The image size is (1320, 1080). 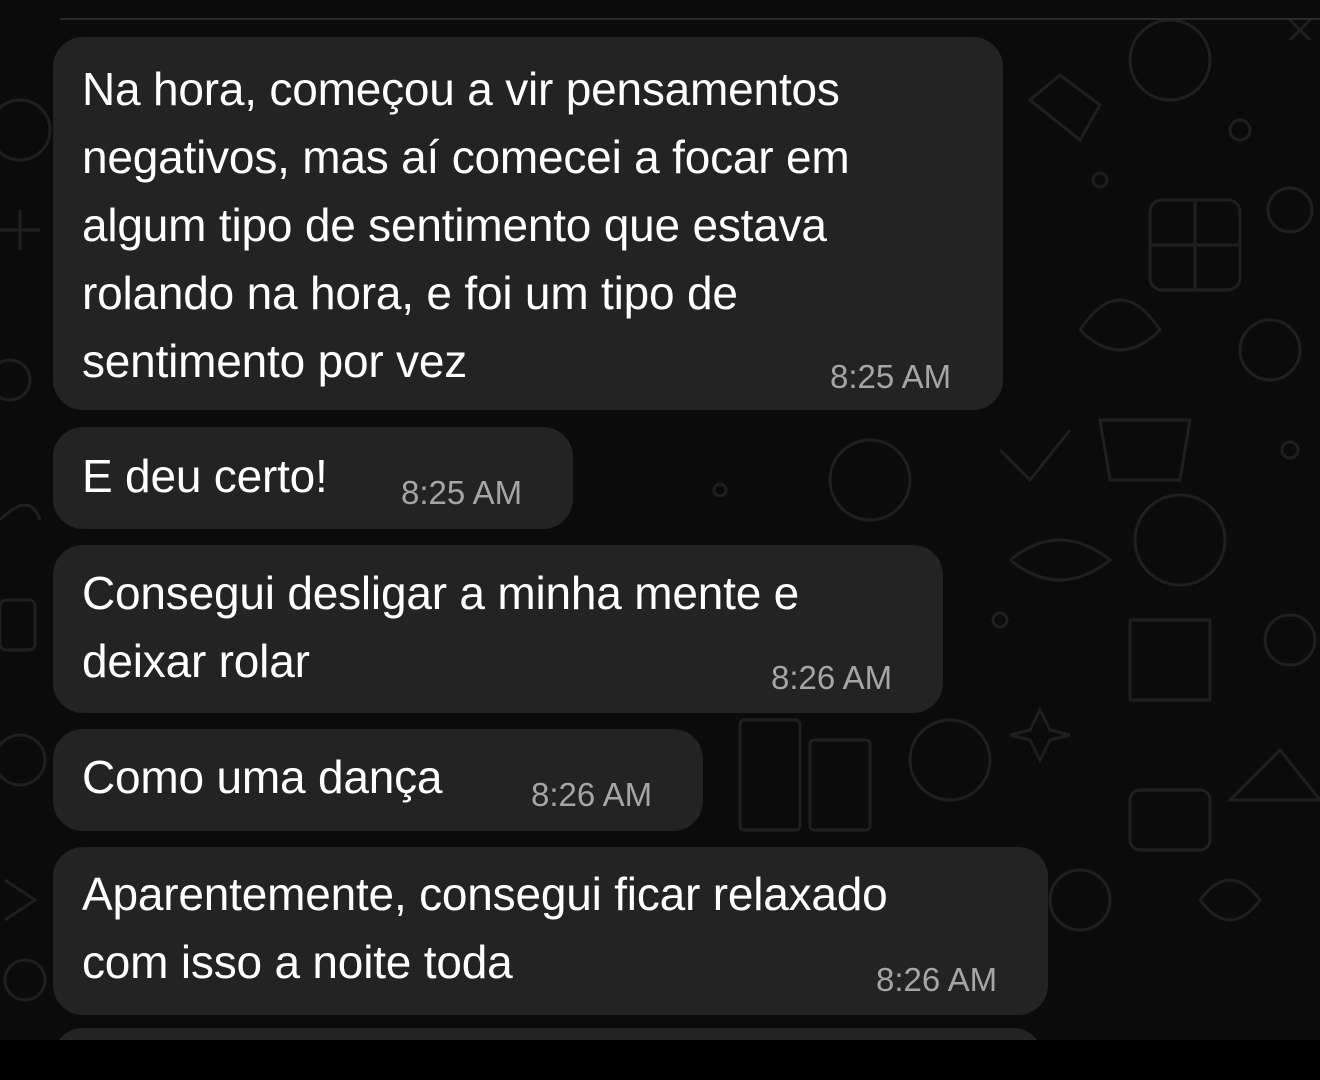 I want to click on bottom-bar, so click(x=660, y=1060).